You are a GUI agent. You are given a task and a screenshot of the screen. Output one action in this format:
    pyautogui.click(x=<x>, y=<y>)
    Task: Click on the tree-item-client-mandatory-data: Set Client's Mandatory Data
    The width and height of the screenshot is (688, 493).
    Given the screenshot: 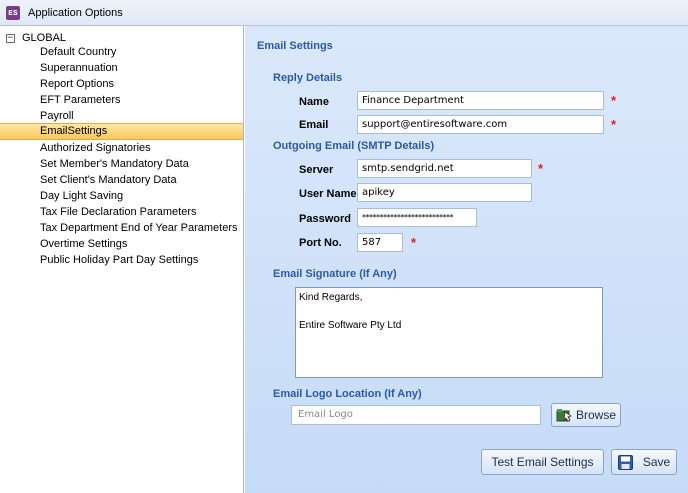 What is the action you would take?
    pyautogui.click(x=121, y=180)
    